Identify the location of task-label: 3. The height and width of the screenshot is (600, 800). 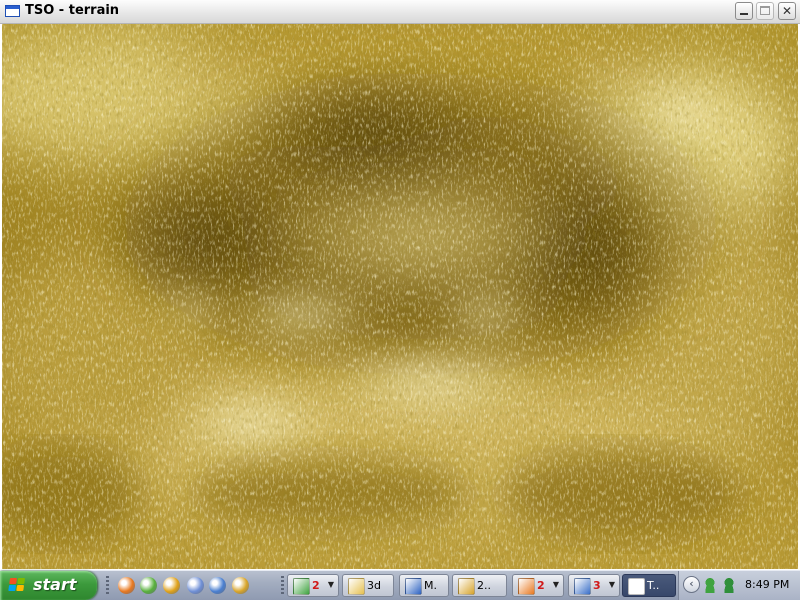
(597, 585).